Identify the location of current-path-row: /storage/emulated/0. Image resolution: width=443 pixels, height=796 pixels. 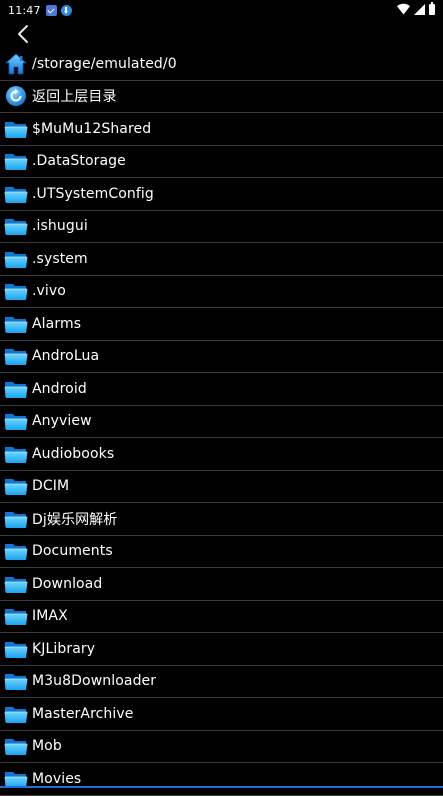
(221, 64).